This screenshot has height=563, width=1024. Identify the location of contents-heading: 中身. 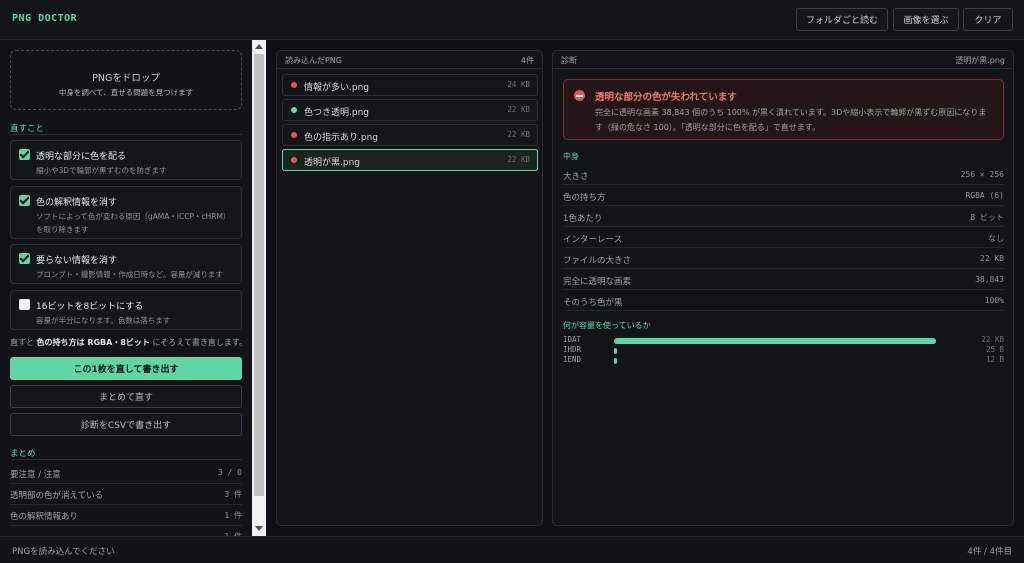
(571, 156).